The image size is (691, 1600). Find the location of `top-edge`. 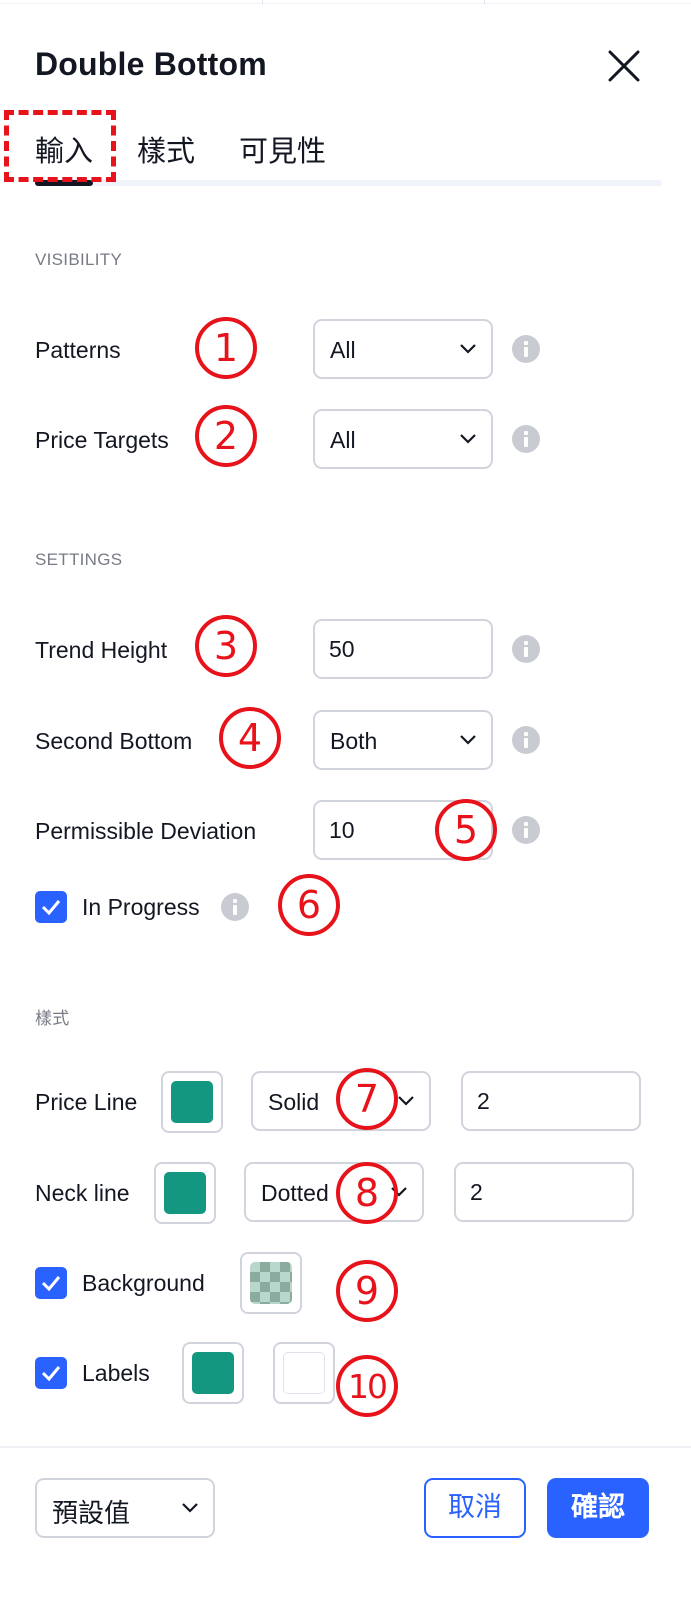

top-edge is located at coordinates (345, 2).